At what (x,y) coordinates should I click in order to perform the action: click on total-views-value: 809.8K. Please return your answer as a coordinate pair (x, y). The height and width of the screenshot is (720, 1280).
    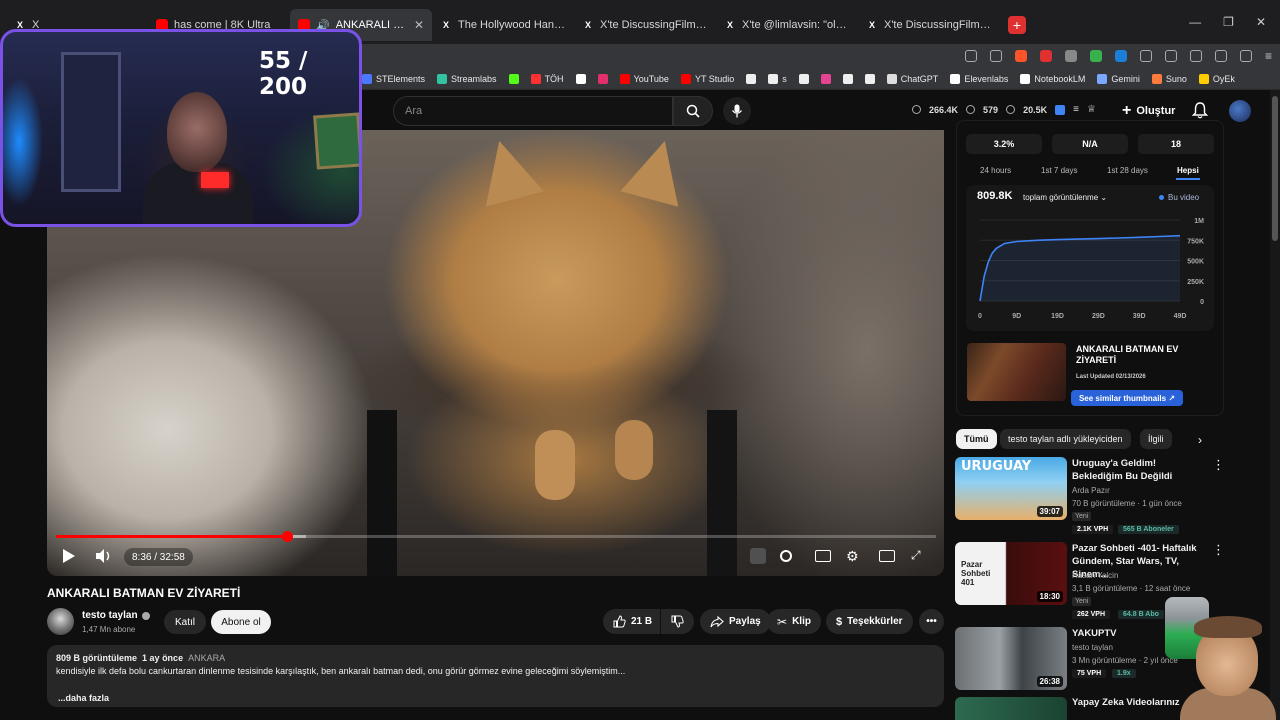
    Looking at the image, I should click on (995, 196).